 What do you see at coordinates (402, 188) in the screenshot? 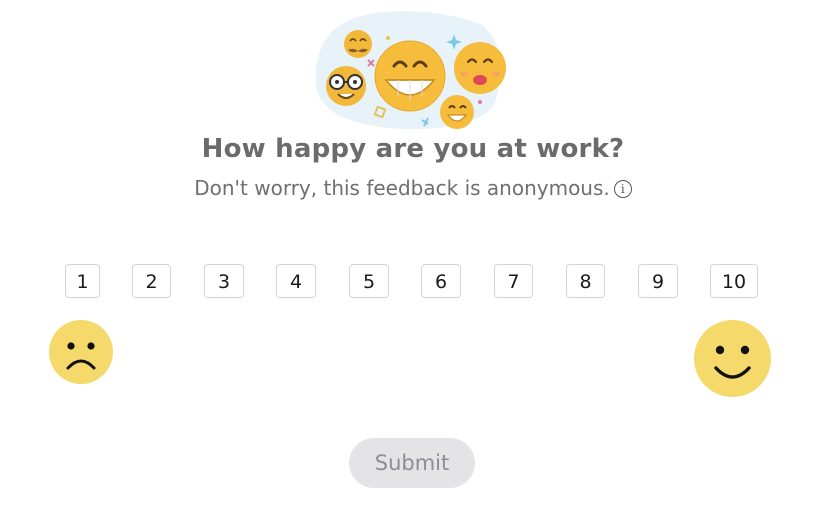
I see `anonymous-note: Don't worry, this feedback is anonymous.` at bounding box center [402, 188].